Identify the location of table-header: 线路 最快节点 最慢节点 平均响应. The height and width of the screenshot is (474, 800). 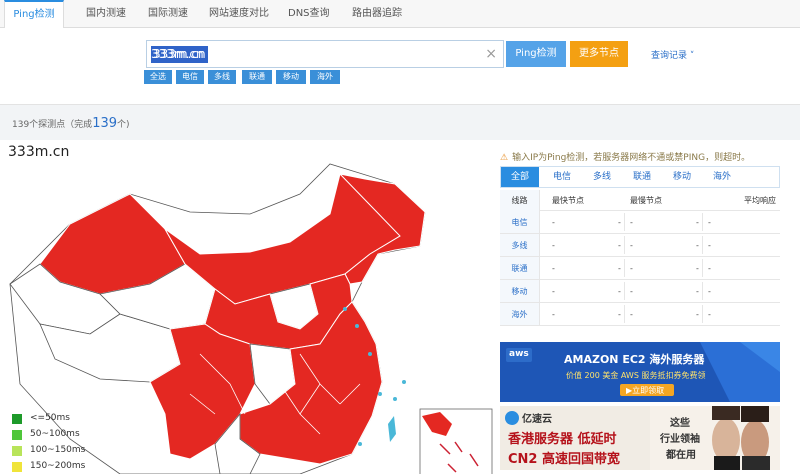
(640, 201).